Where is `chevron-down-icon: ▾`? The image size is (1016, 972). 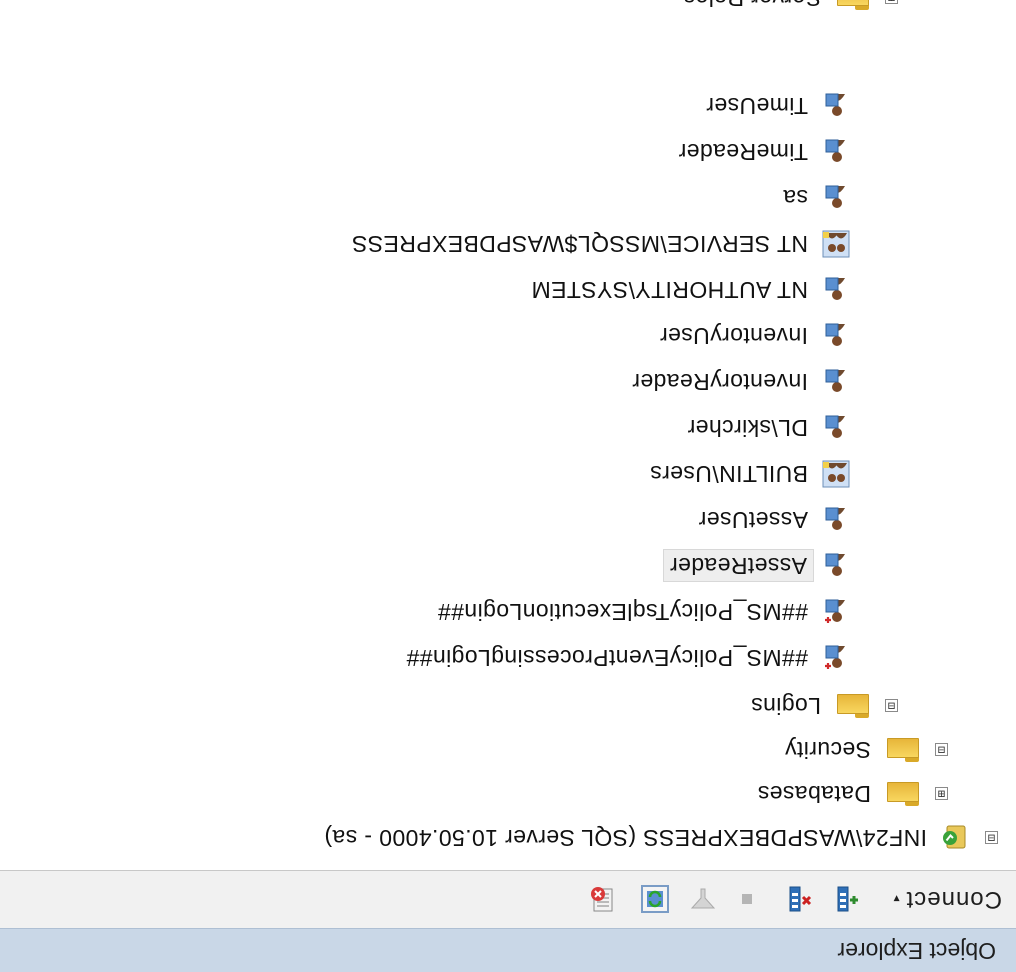 chevron-down-icon: ▾ is located at coordinates (896, 899).